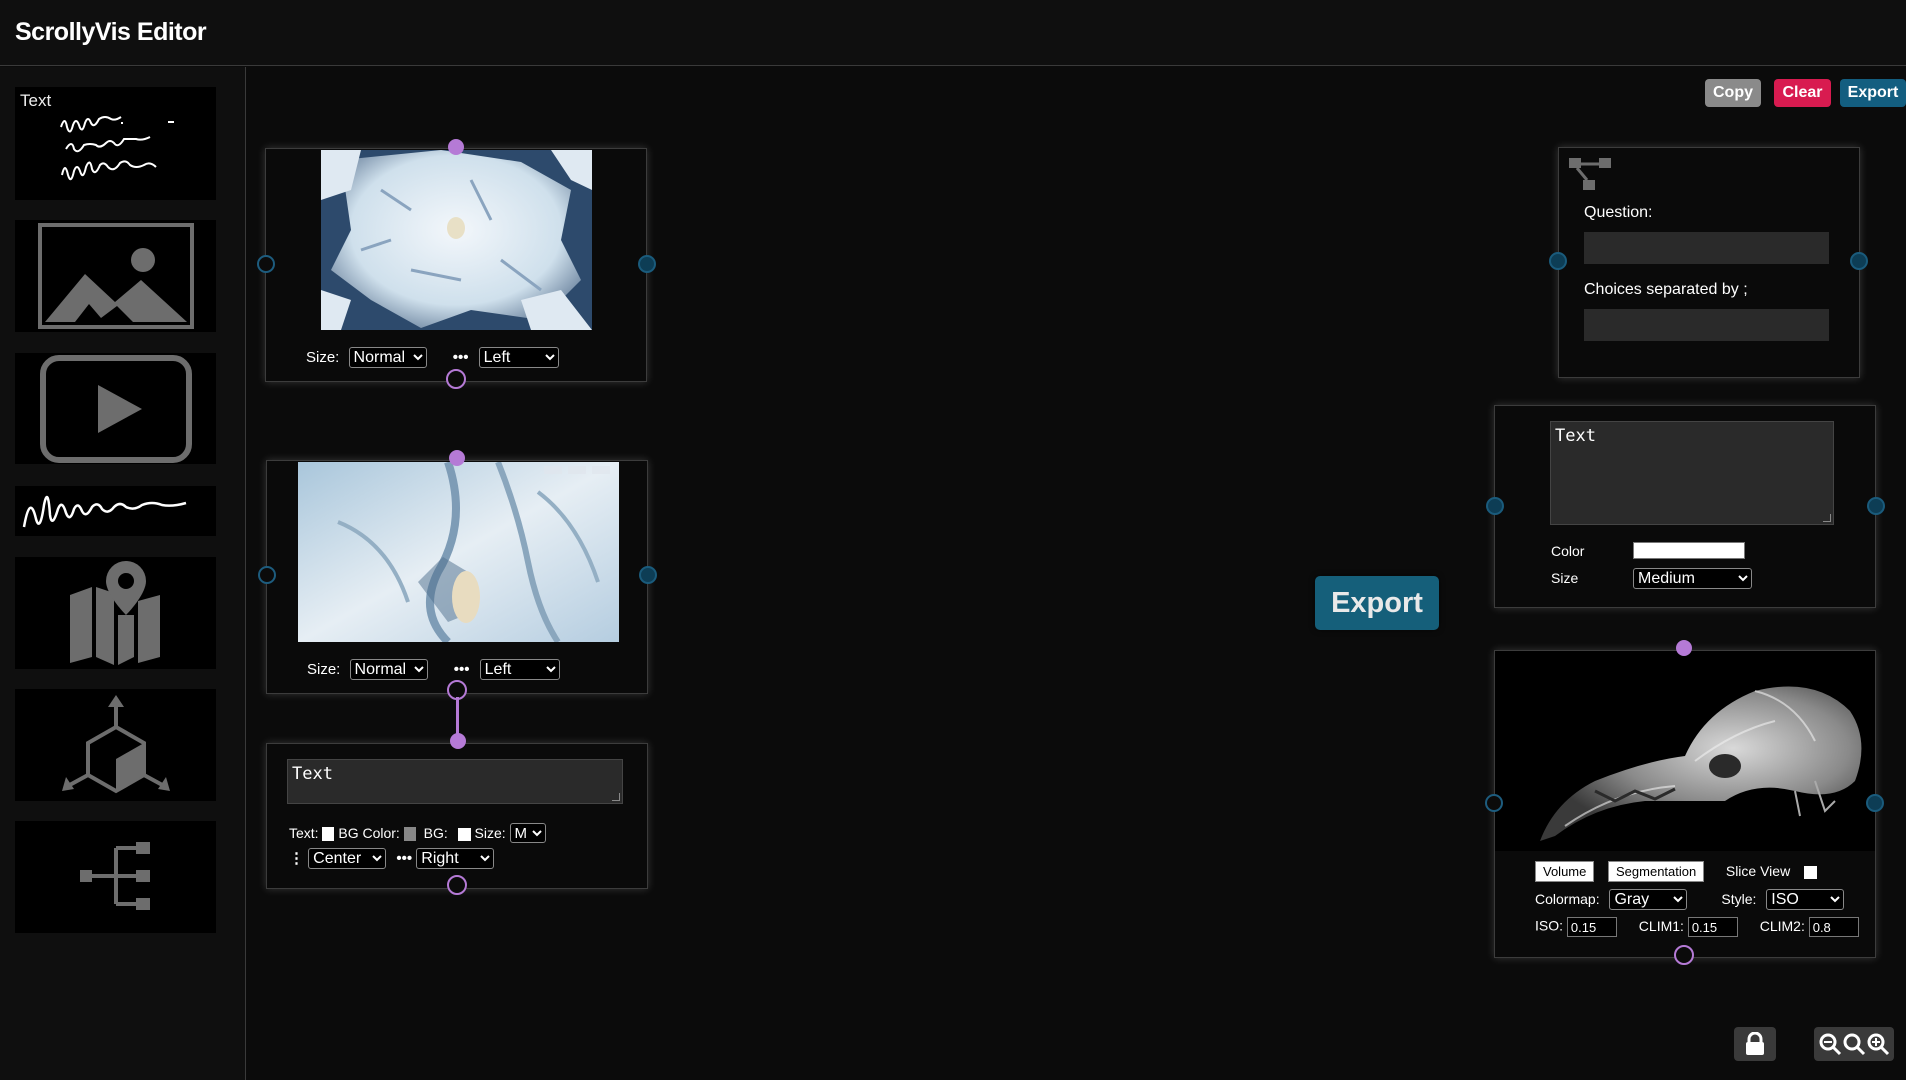 The width and height of the screenshot is (1906, 1080). I want to click on vertical-align-select: Center, so click(347, 858).